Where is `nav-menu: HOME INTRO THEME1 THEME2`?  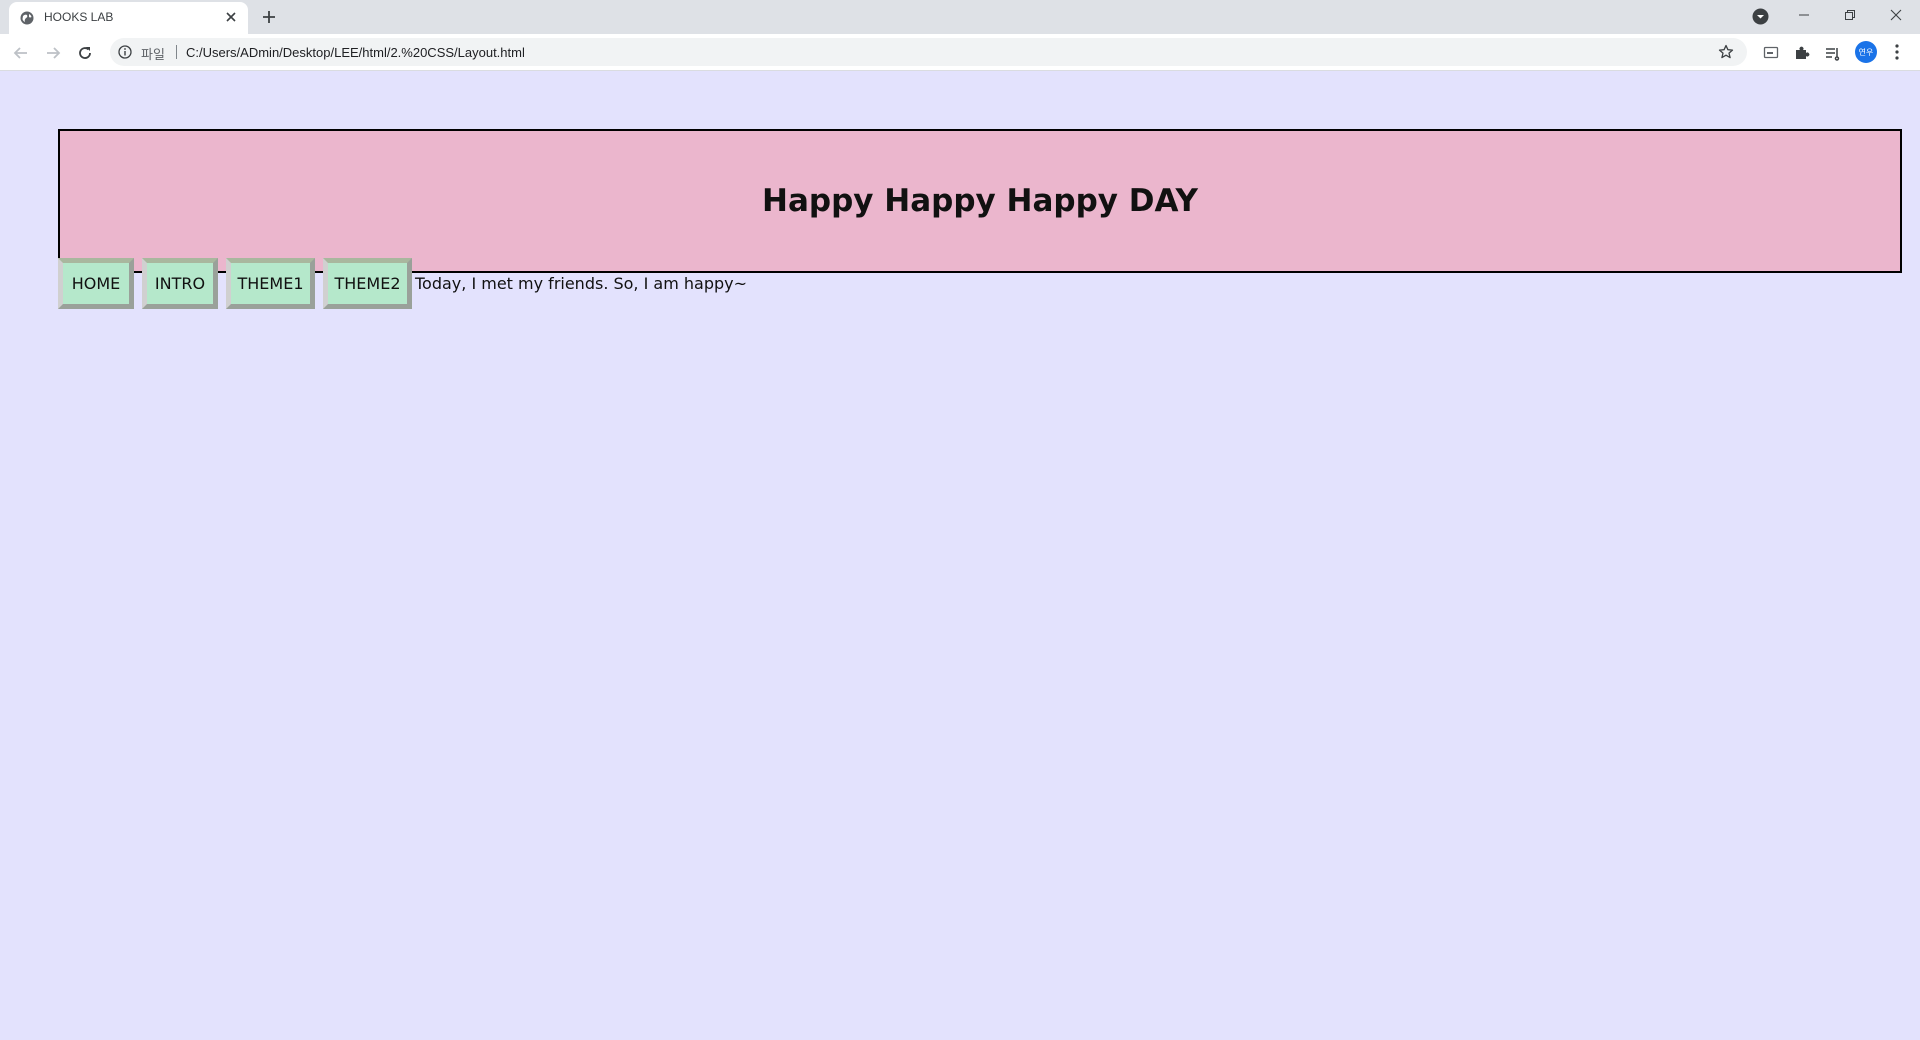
nav-menu: HOME INTRO THEME1 THEME2 is located at coordinates (239, 283).